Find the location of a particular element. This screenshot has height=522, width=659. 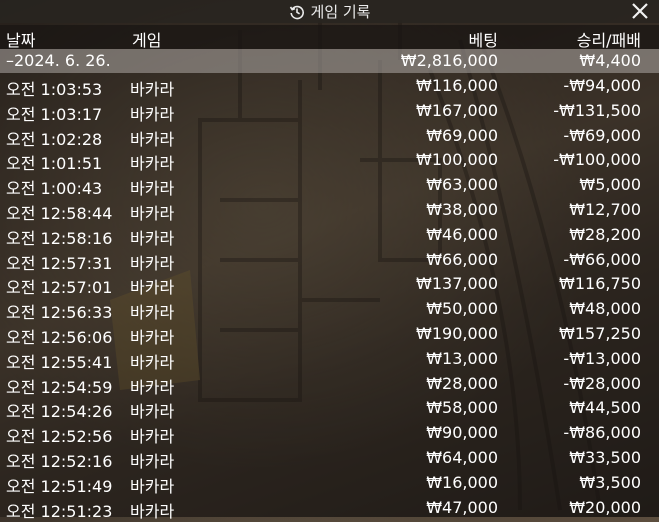

close-icon is located at coordinates (640, 11).